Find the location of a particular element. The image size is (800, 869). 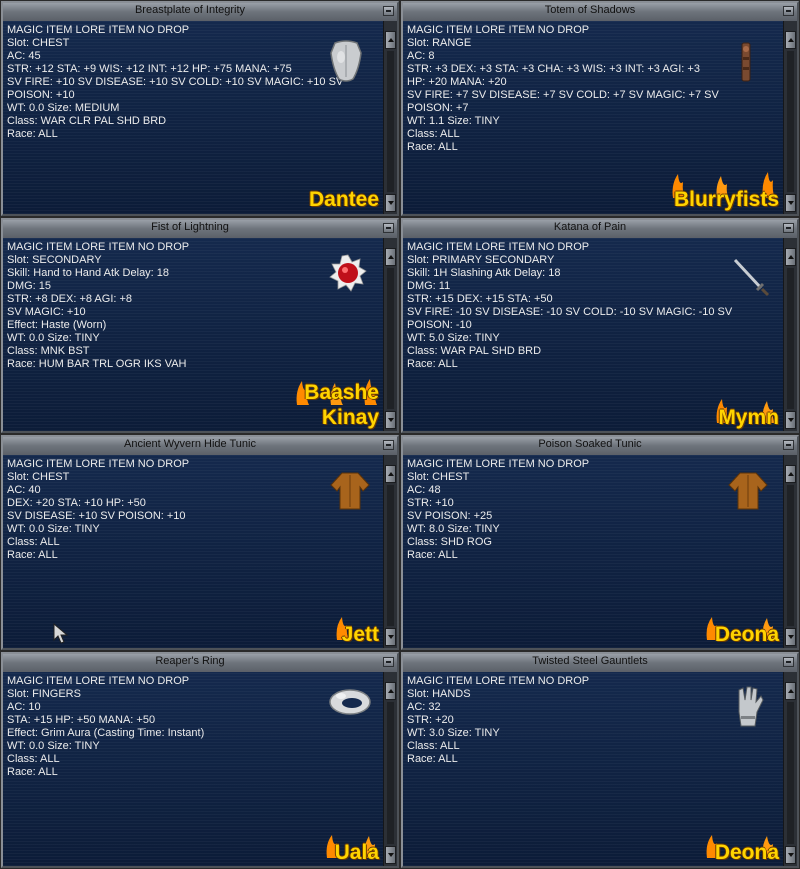

tunic-icon is located at coordinates (748, 491).